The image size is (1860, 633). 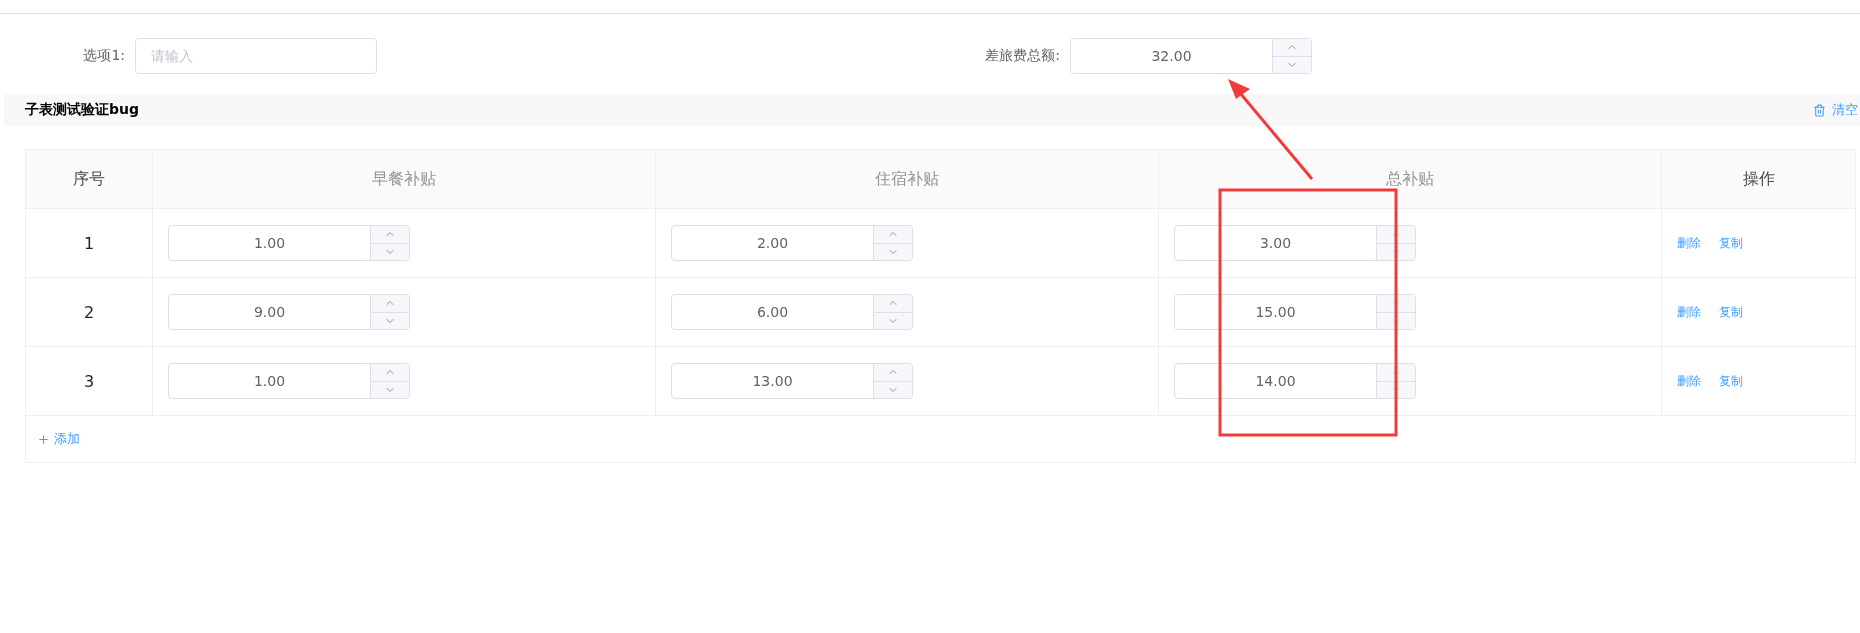 I want to click on input-value: 13.00, so click(x=772, y=381).